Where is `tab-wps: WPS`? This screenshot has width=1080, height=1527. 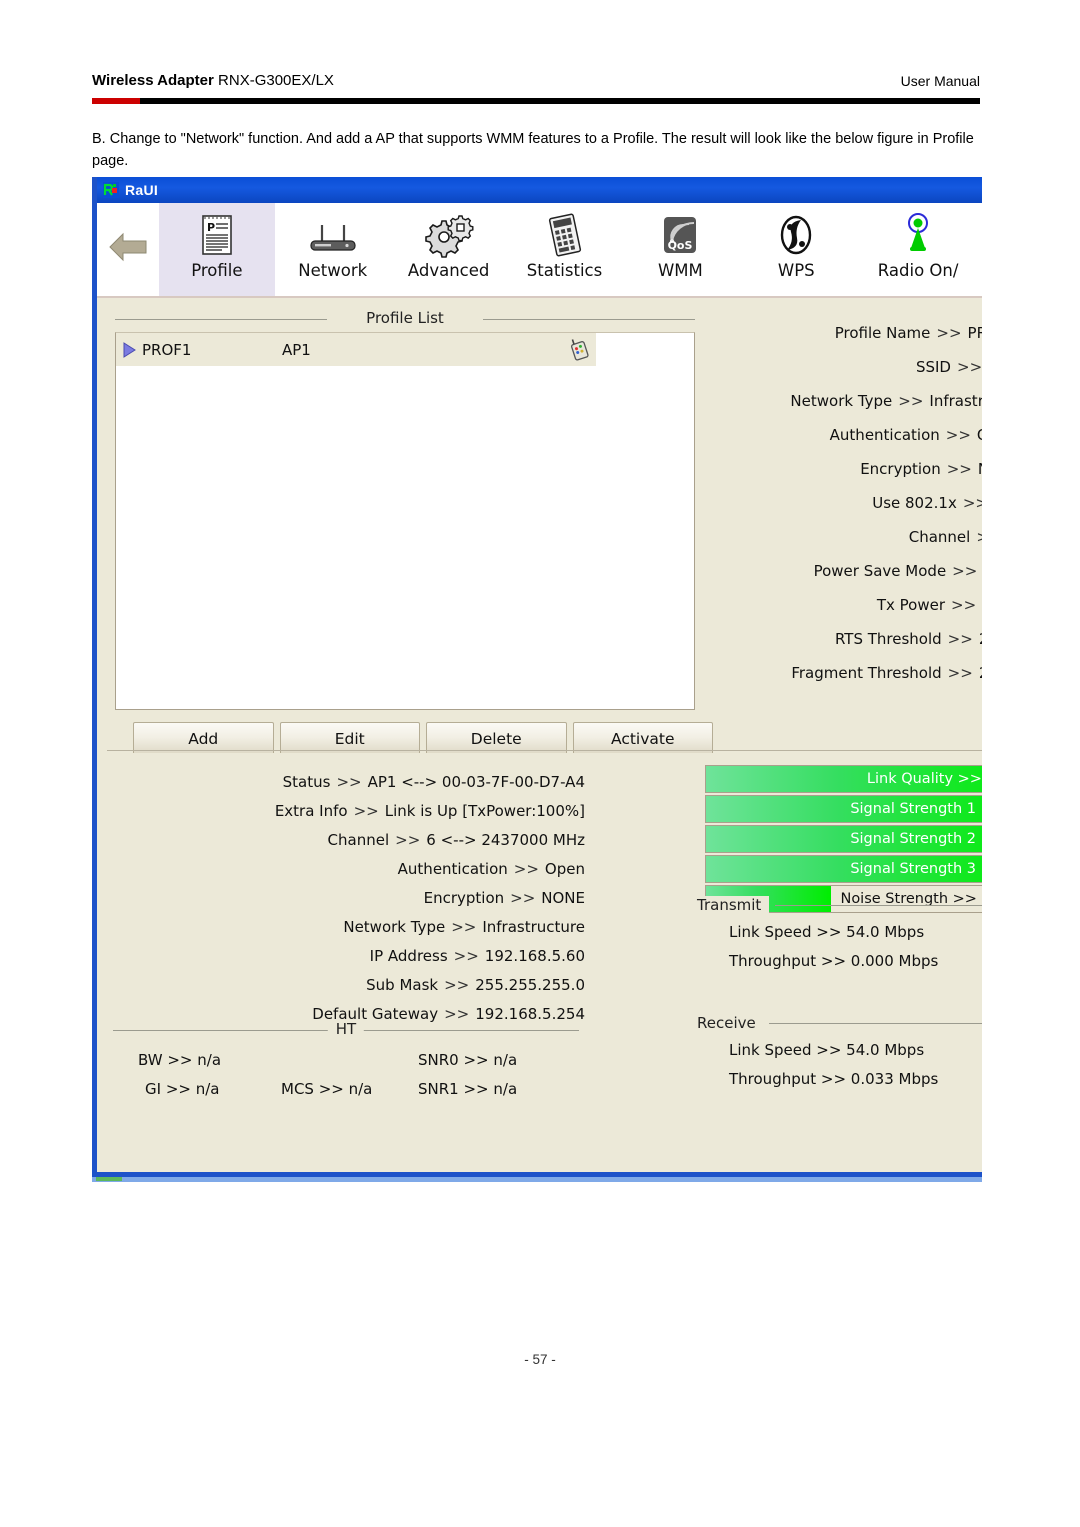 tab-wps: WPS is located at coordinates (796, 249).